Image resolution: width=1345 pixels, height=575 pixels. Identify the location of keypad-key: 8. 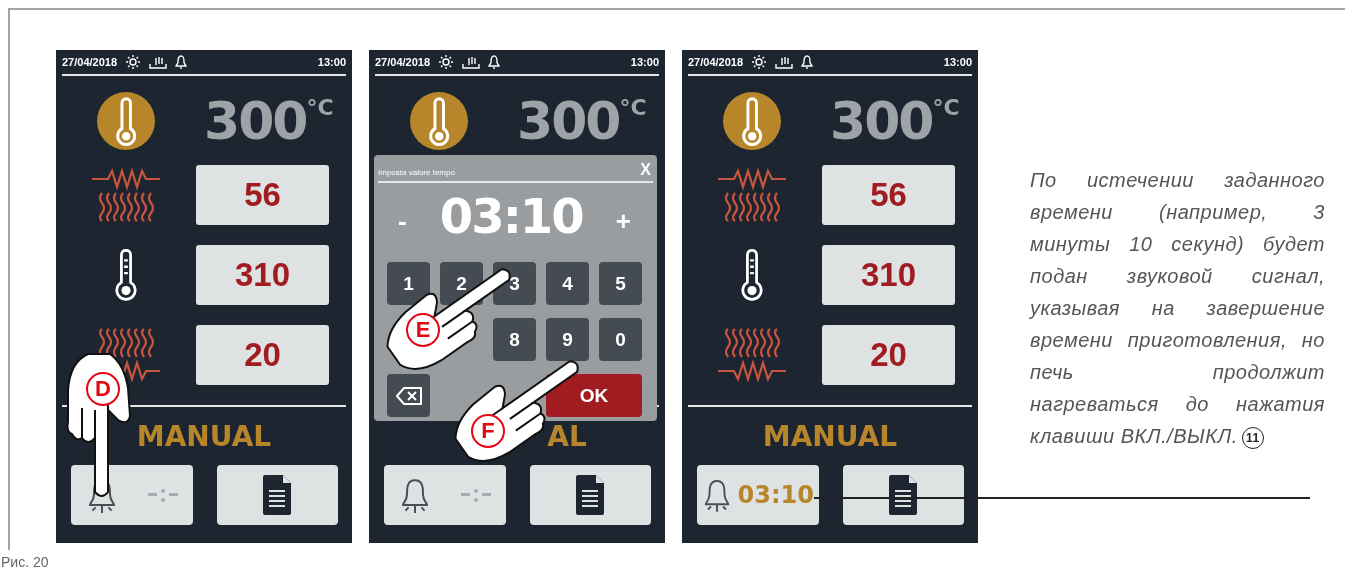
(514, 339).